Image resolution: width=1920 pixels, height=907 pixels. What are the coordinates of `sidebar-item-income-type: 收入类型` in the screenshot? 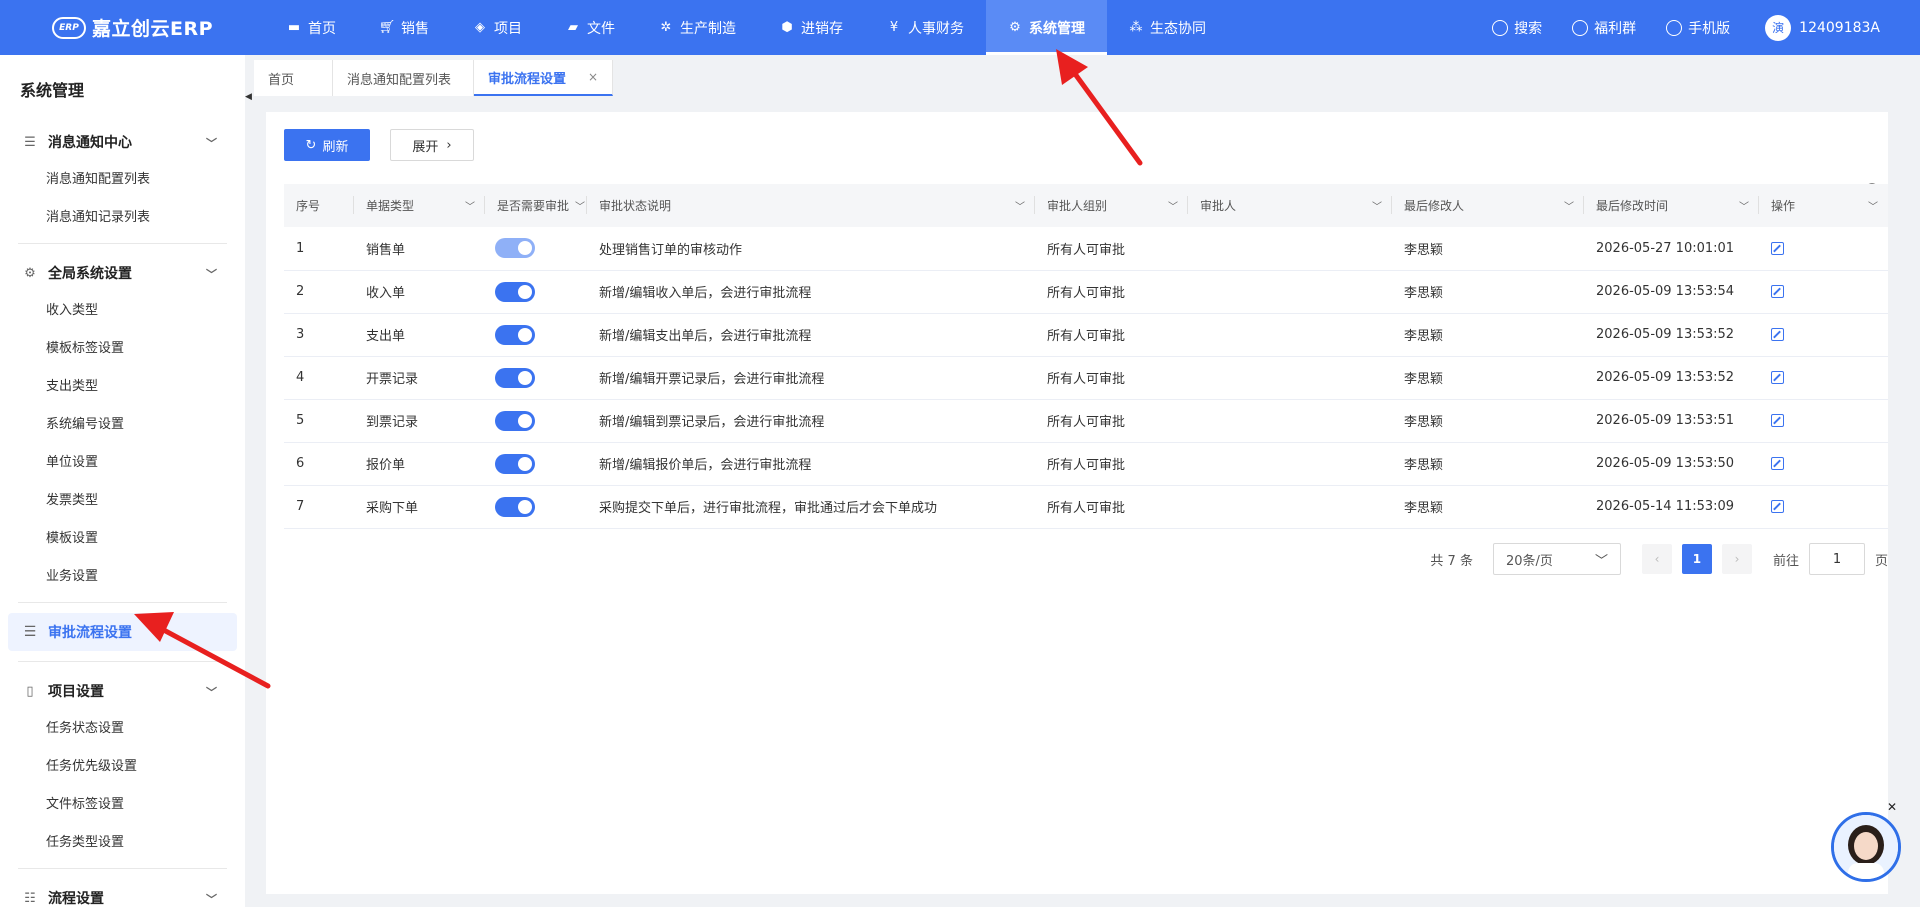 It's located at (122, 311).